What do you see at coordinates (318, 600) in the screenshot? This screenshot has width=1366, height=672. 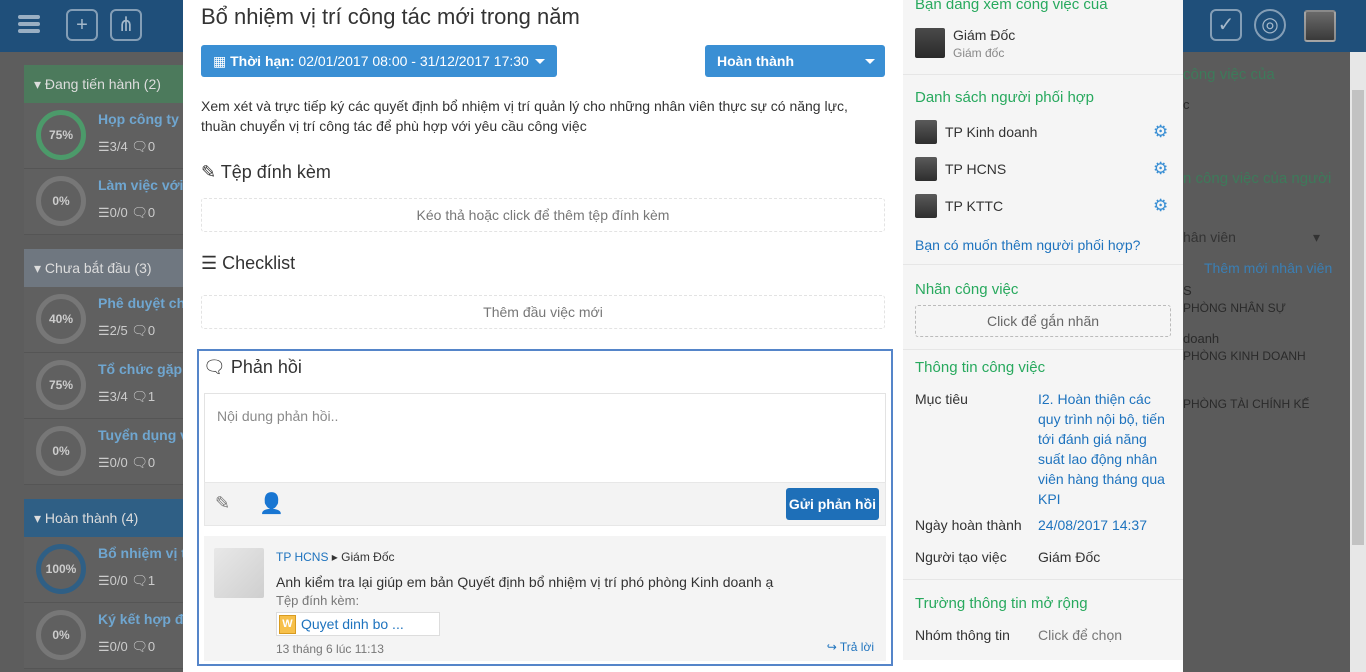 I see `comment-attachment-label: Tệp đính kèm:` at bounding box center [318, 600].